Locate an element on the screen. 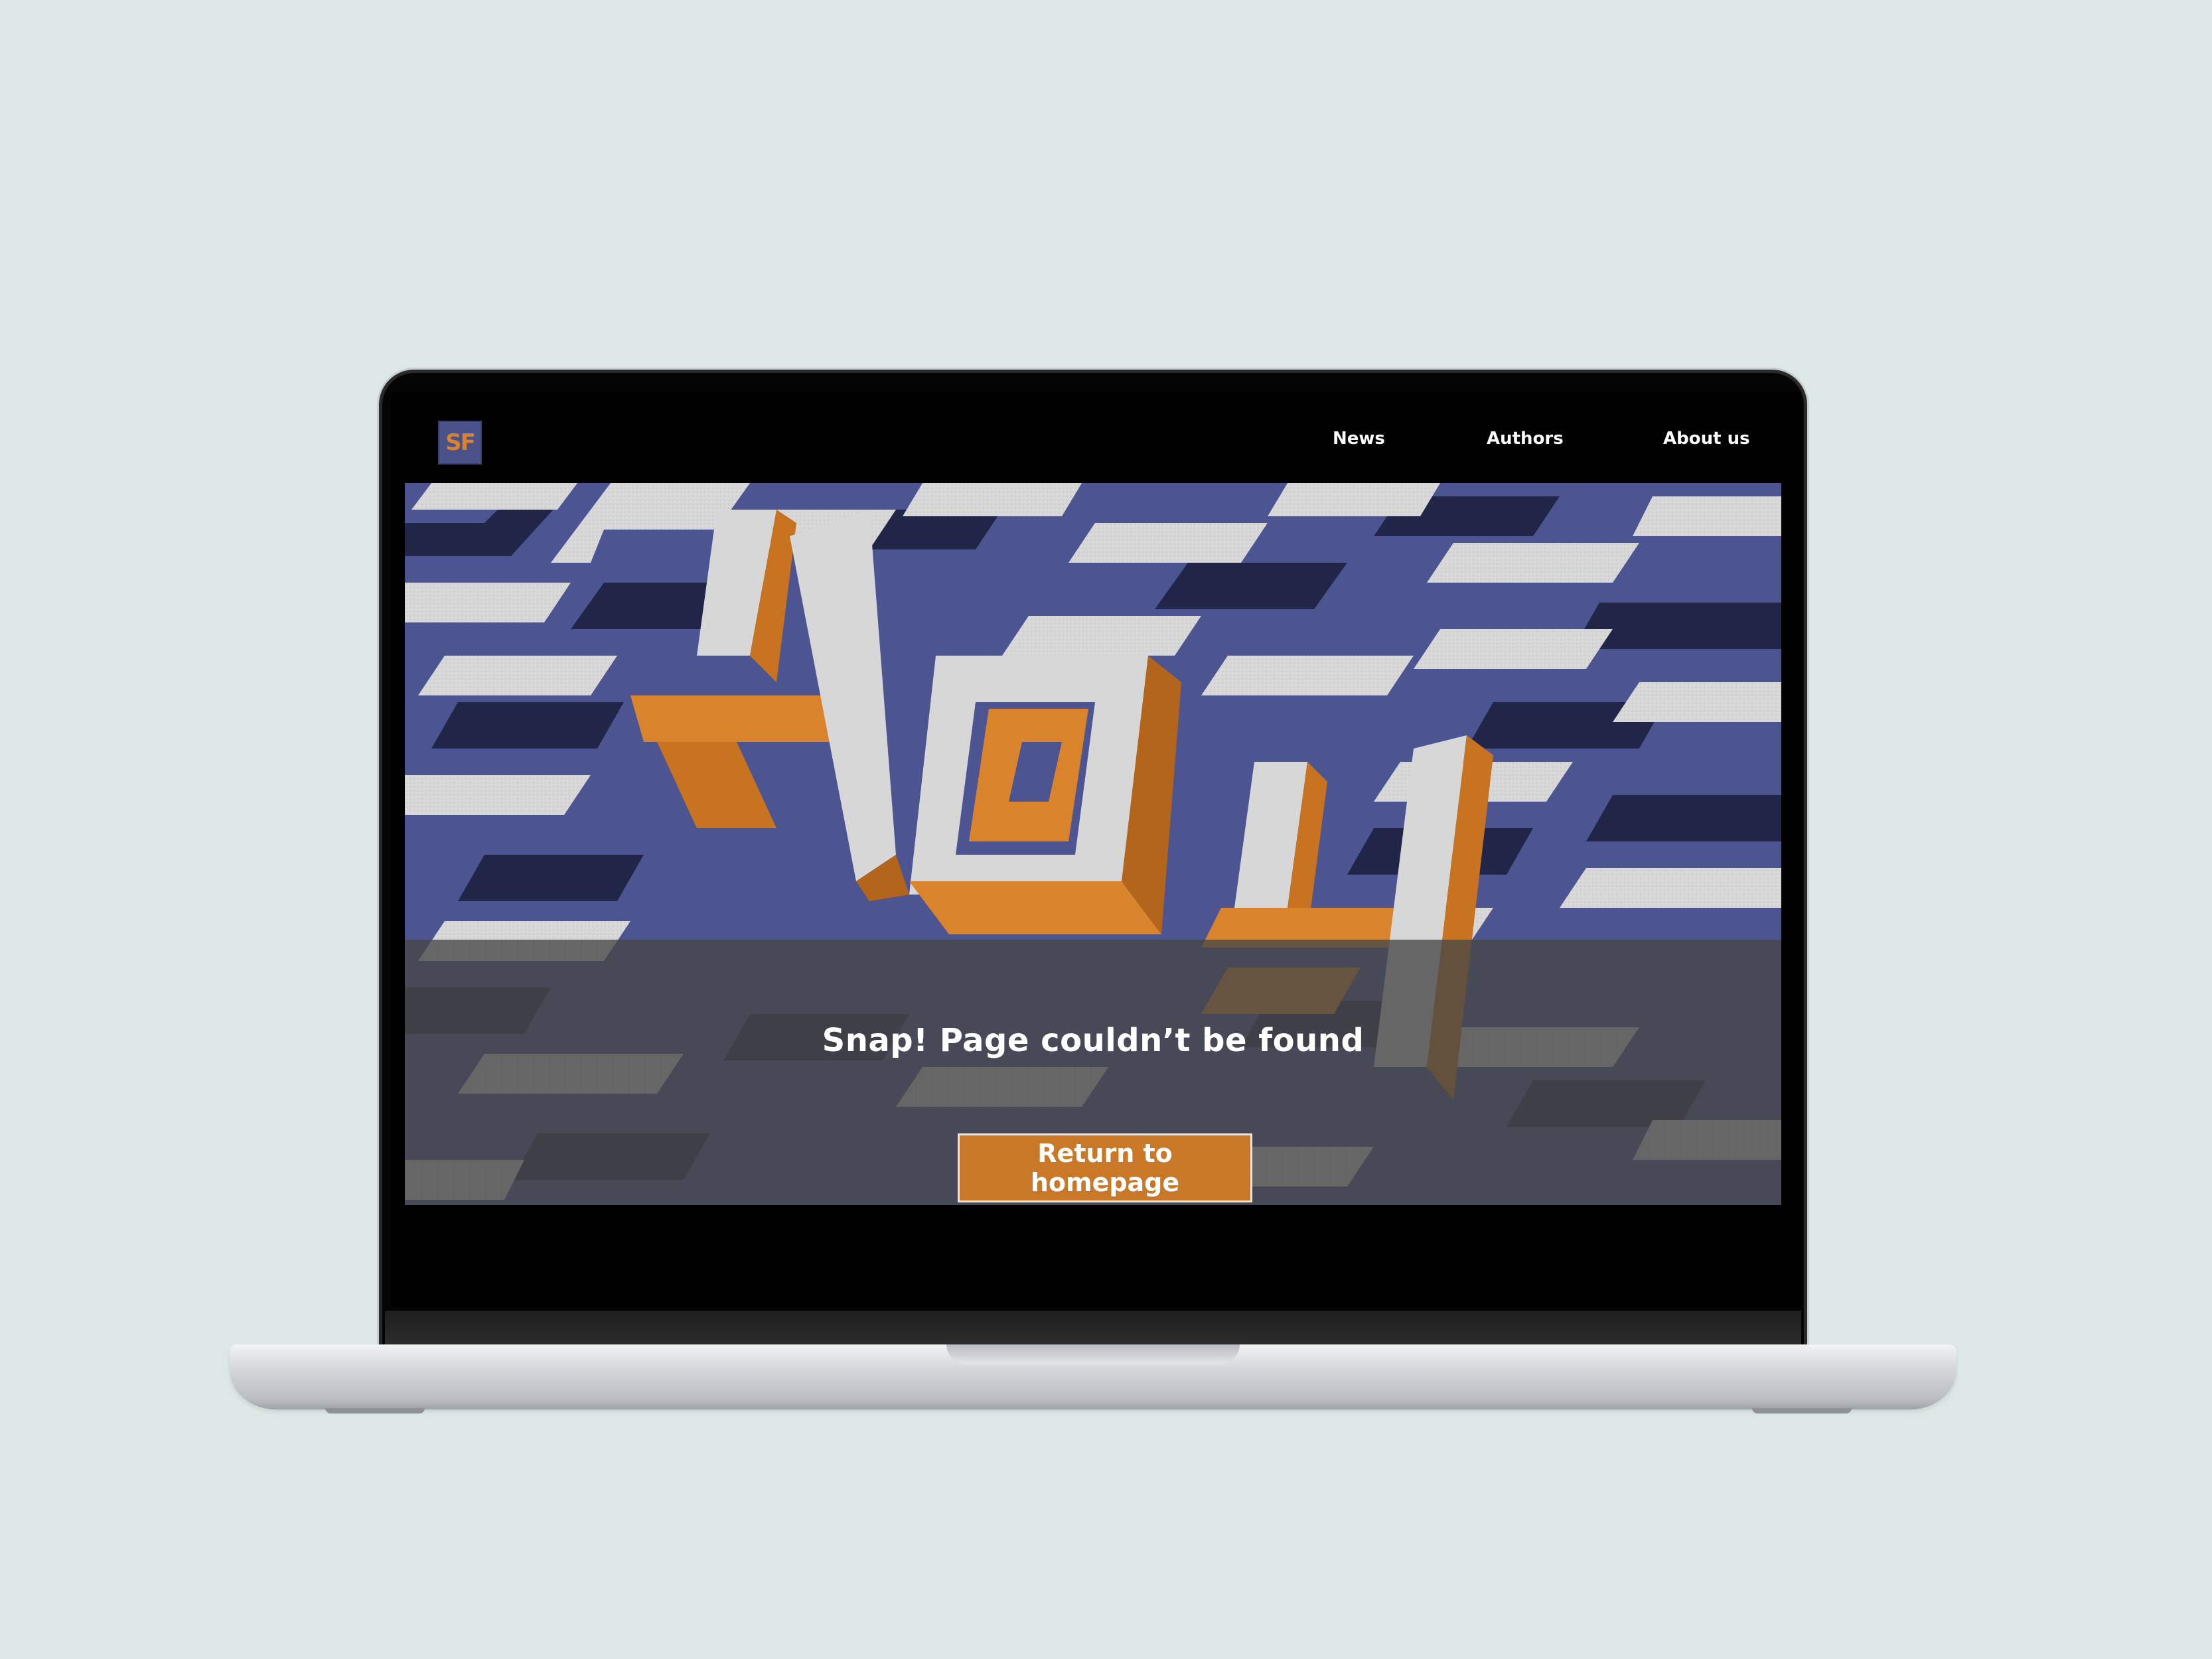 This screenshot has height=1659, width=2212. return-to-homepage-button: Return to homepage is located at coordinates (1105, 1167).